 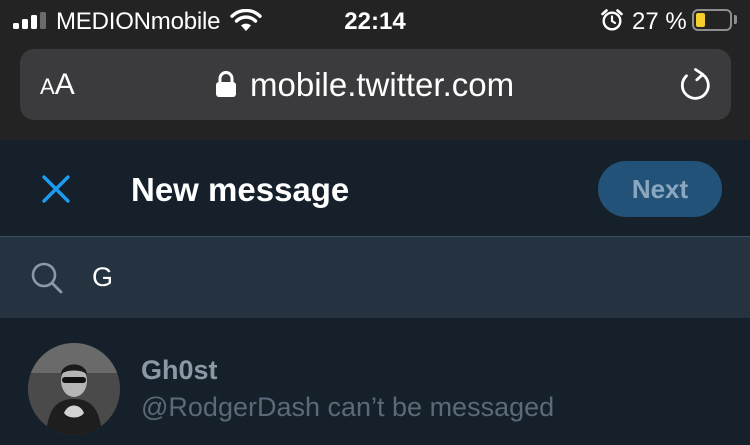 I want to click on text-size-small-glyph: A, so click(x=47, y=86).